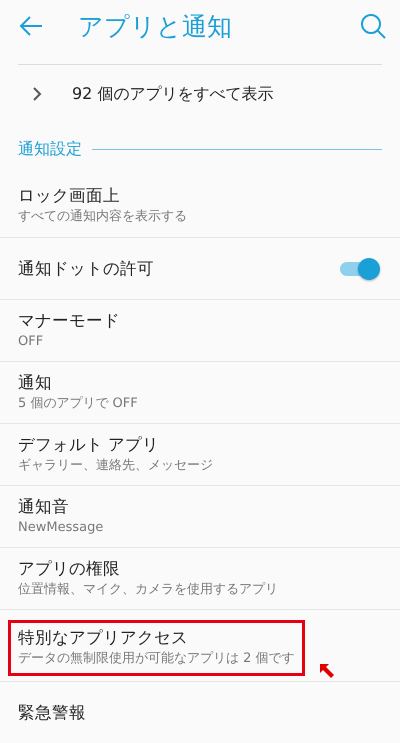 This screenshot has width=400, height=743. Describe the element at coordinates (35, 383) in the screenshot. I see `item-title: 通知` at that location.